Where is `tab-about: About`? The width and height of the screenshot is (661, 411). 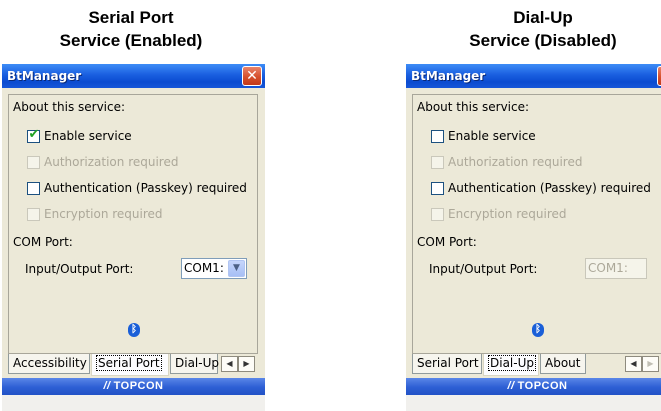 tab-about: About is located at coordinates (563, 364).